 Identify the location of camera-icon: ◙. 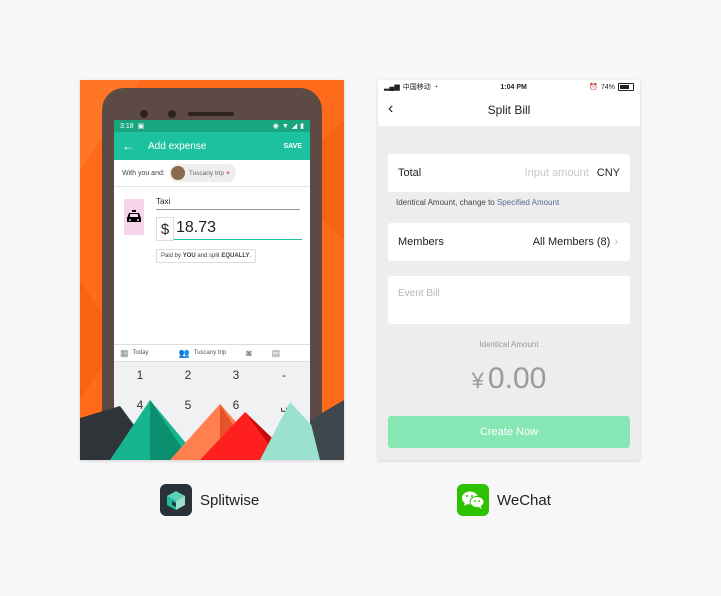
(249, 353).